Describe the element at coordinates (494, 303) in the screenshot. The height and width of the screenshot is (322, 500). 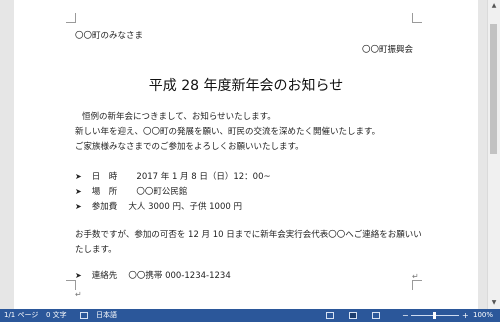
I see `scroll-down-icon: ▼` at that location.